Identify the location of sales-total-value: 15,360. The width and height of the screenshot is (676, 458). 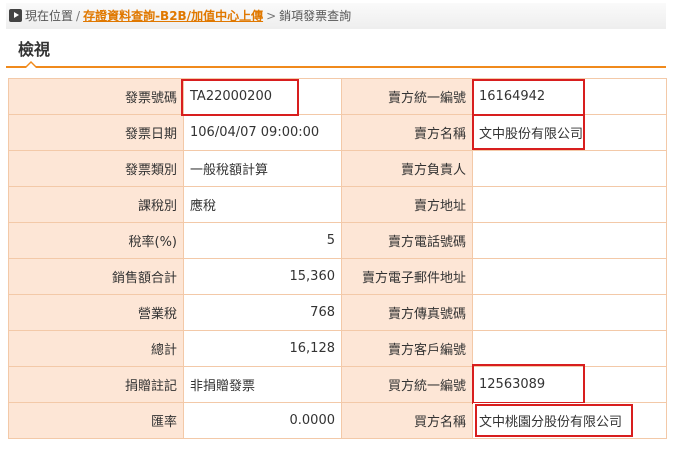
(262, 276).